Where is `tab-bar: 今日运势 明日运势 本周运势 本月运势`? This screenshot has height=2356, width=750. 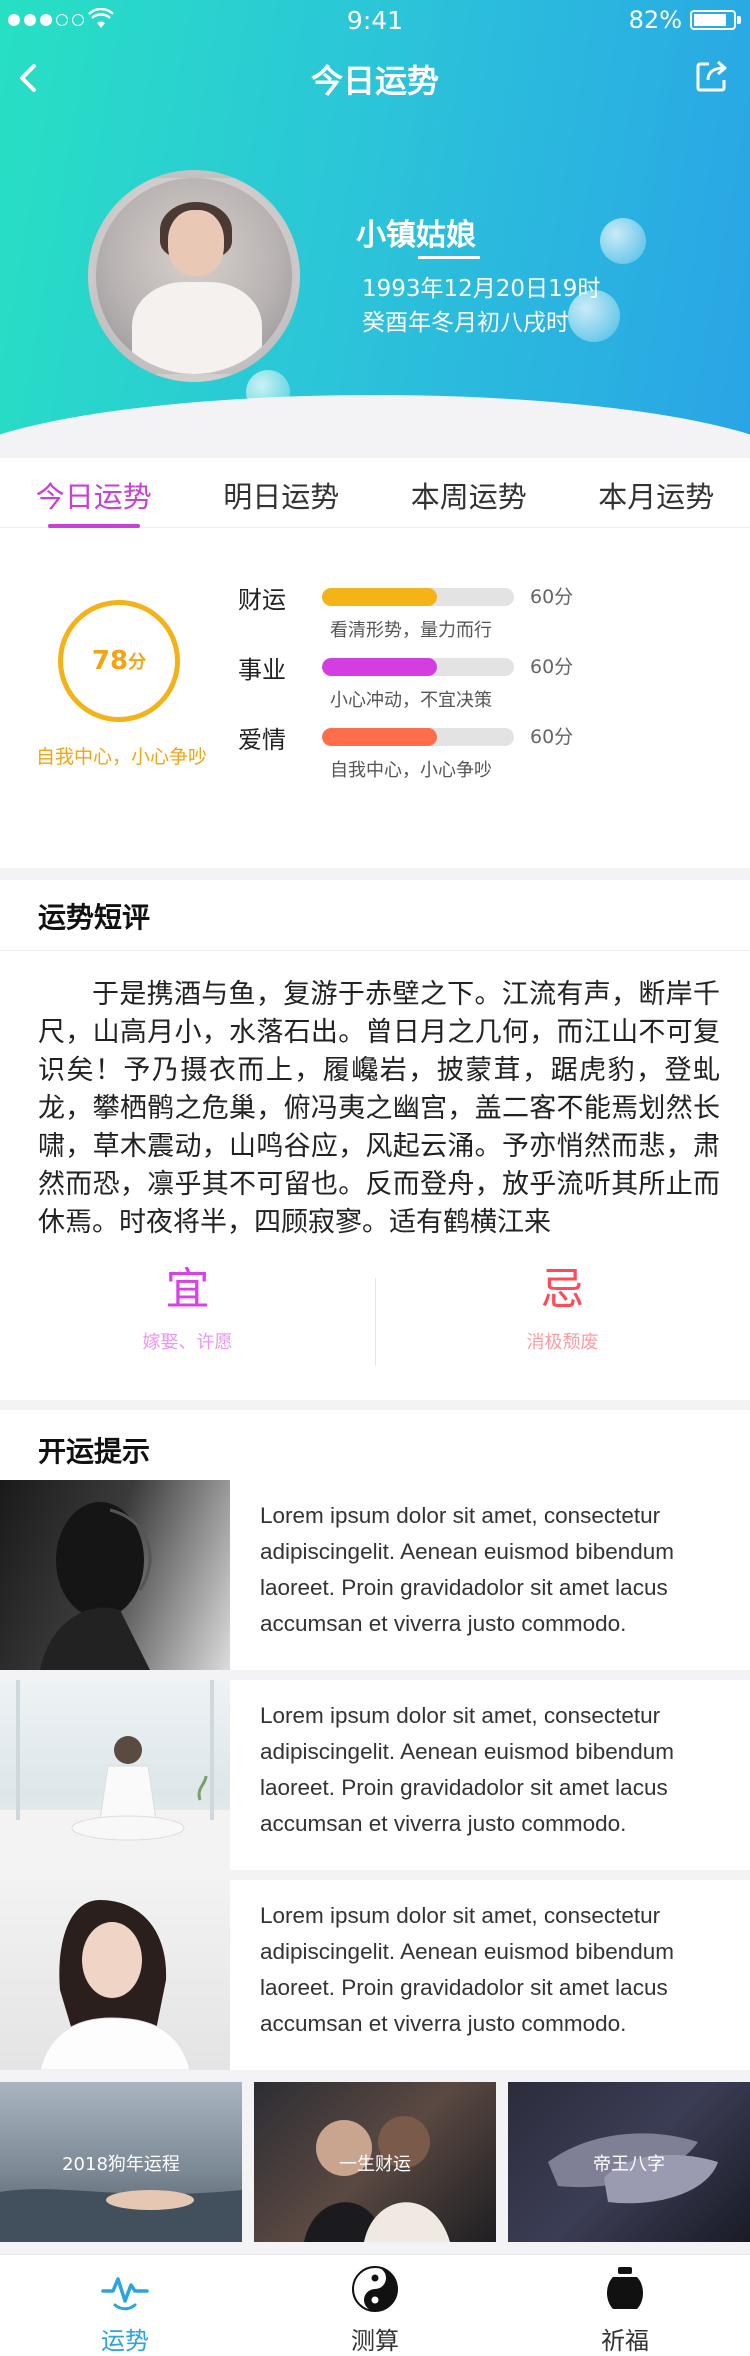 tab-bar: 今日运势 明日运势 本周运势 本月运势 is located at coordinates (375, 493).